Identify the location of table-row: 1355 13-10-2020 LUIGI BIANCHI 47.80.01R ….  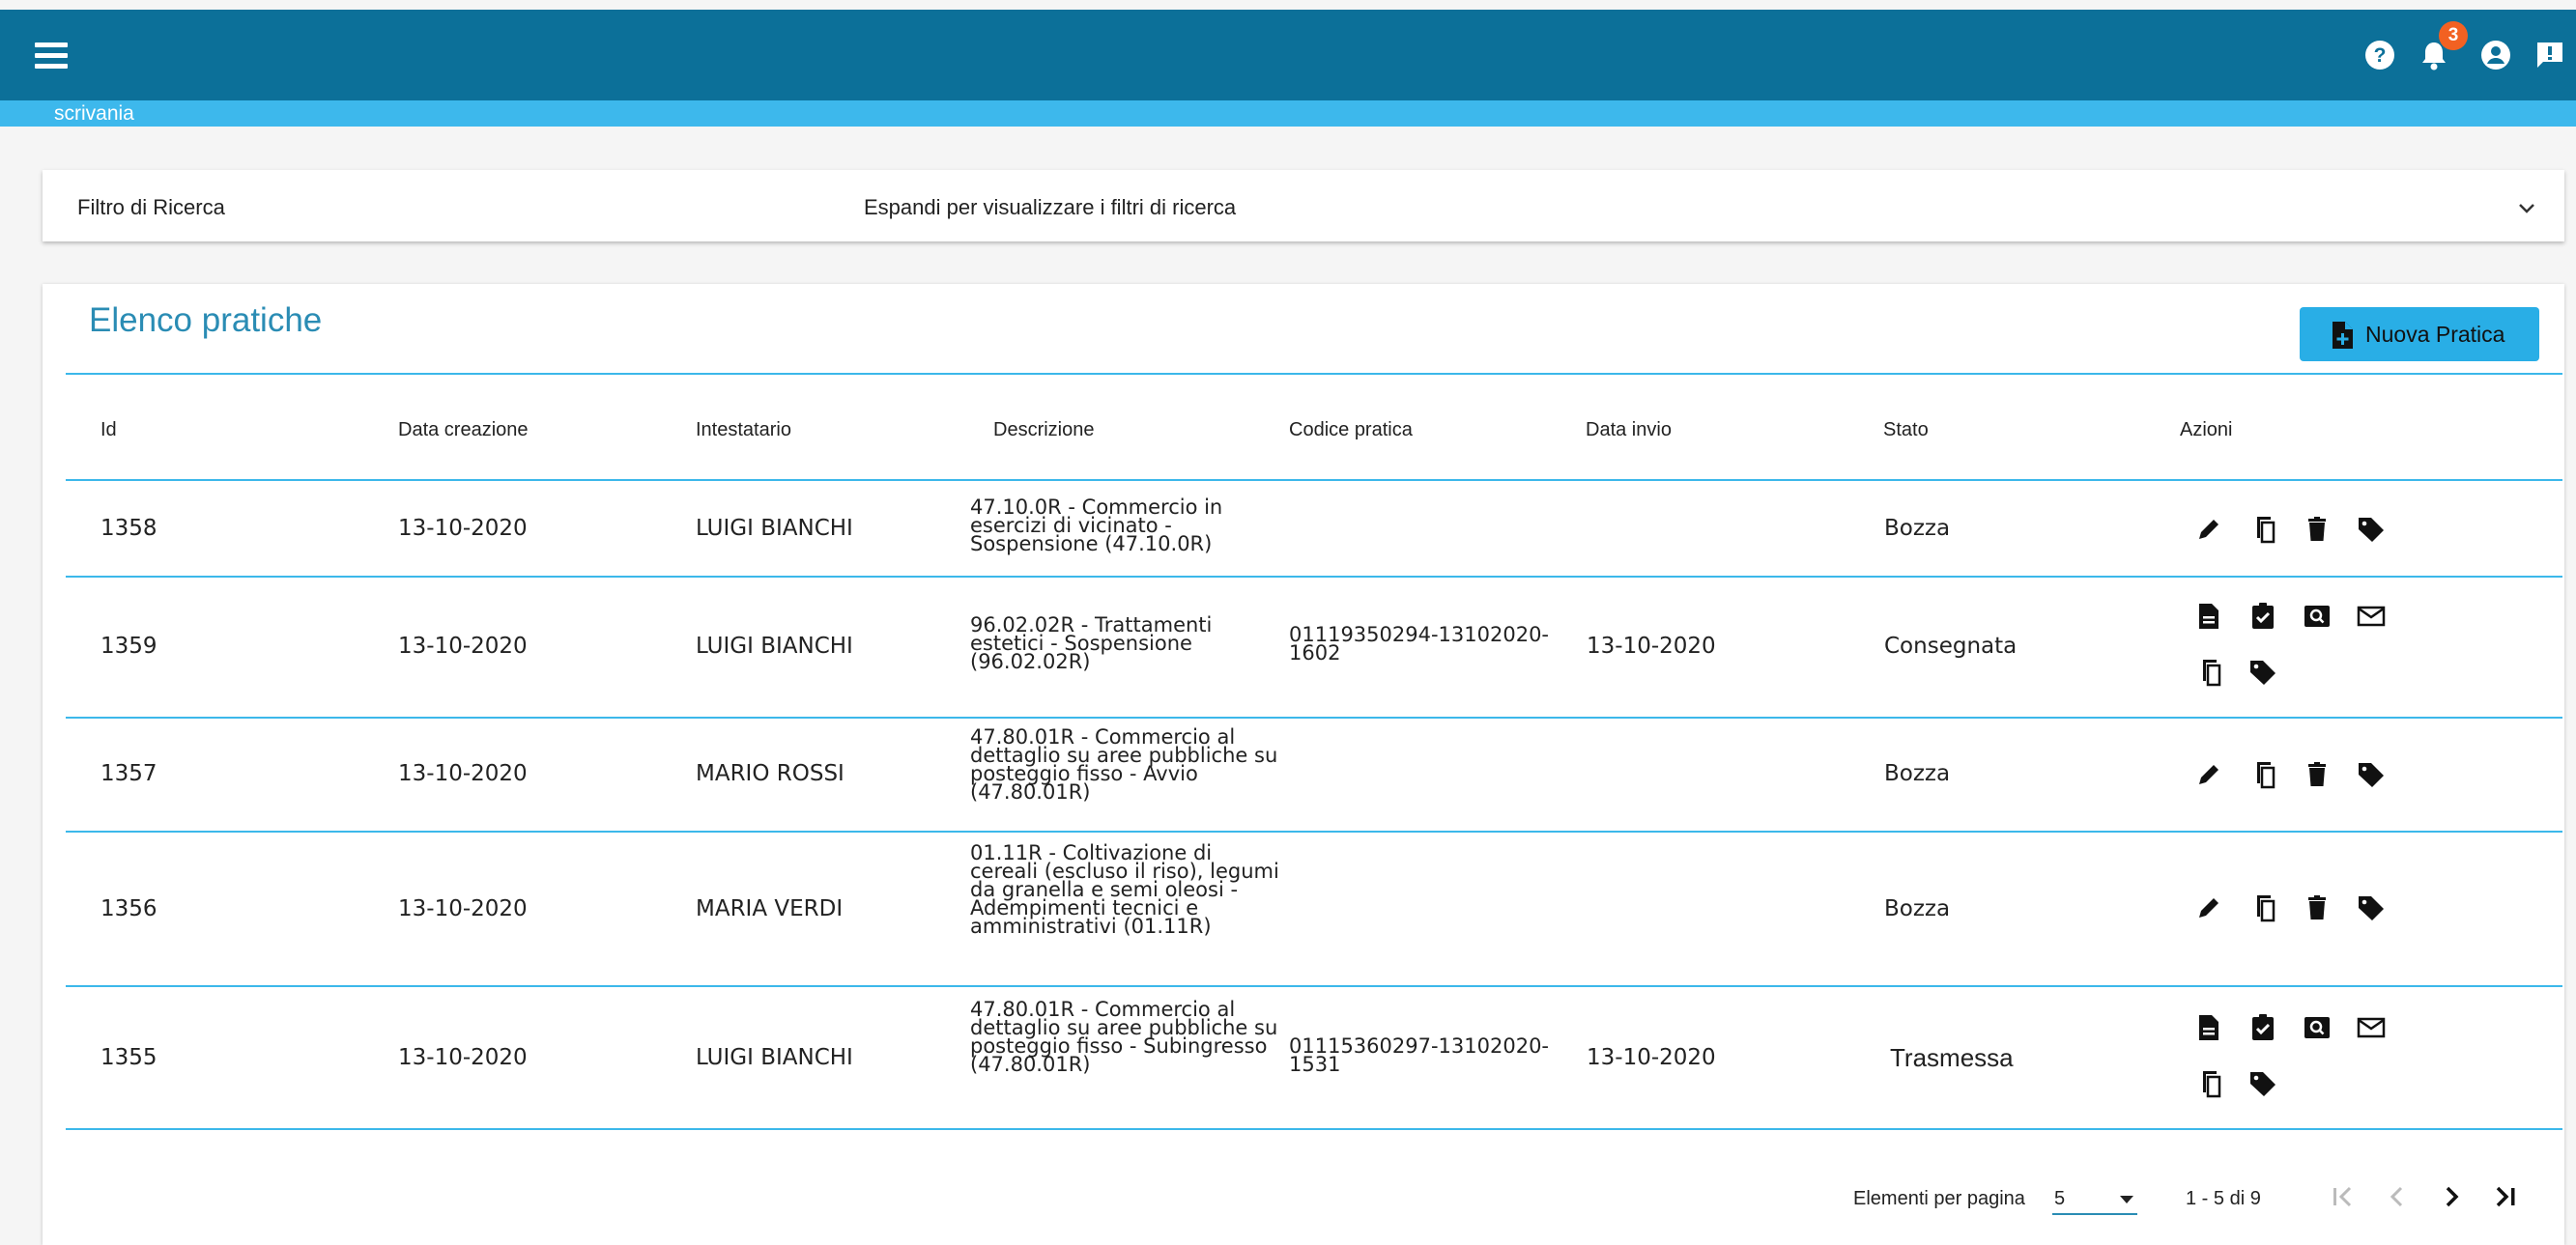
(1304, 1056).